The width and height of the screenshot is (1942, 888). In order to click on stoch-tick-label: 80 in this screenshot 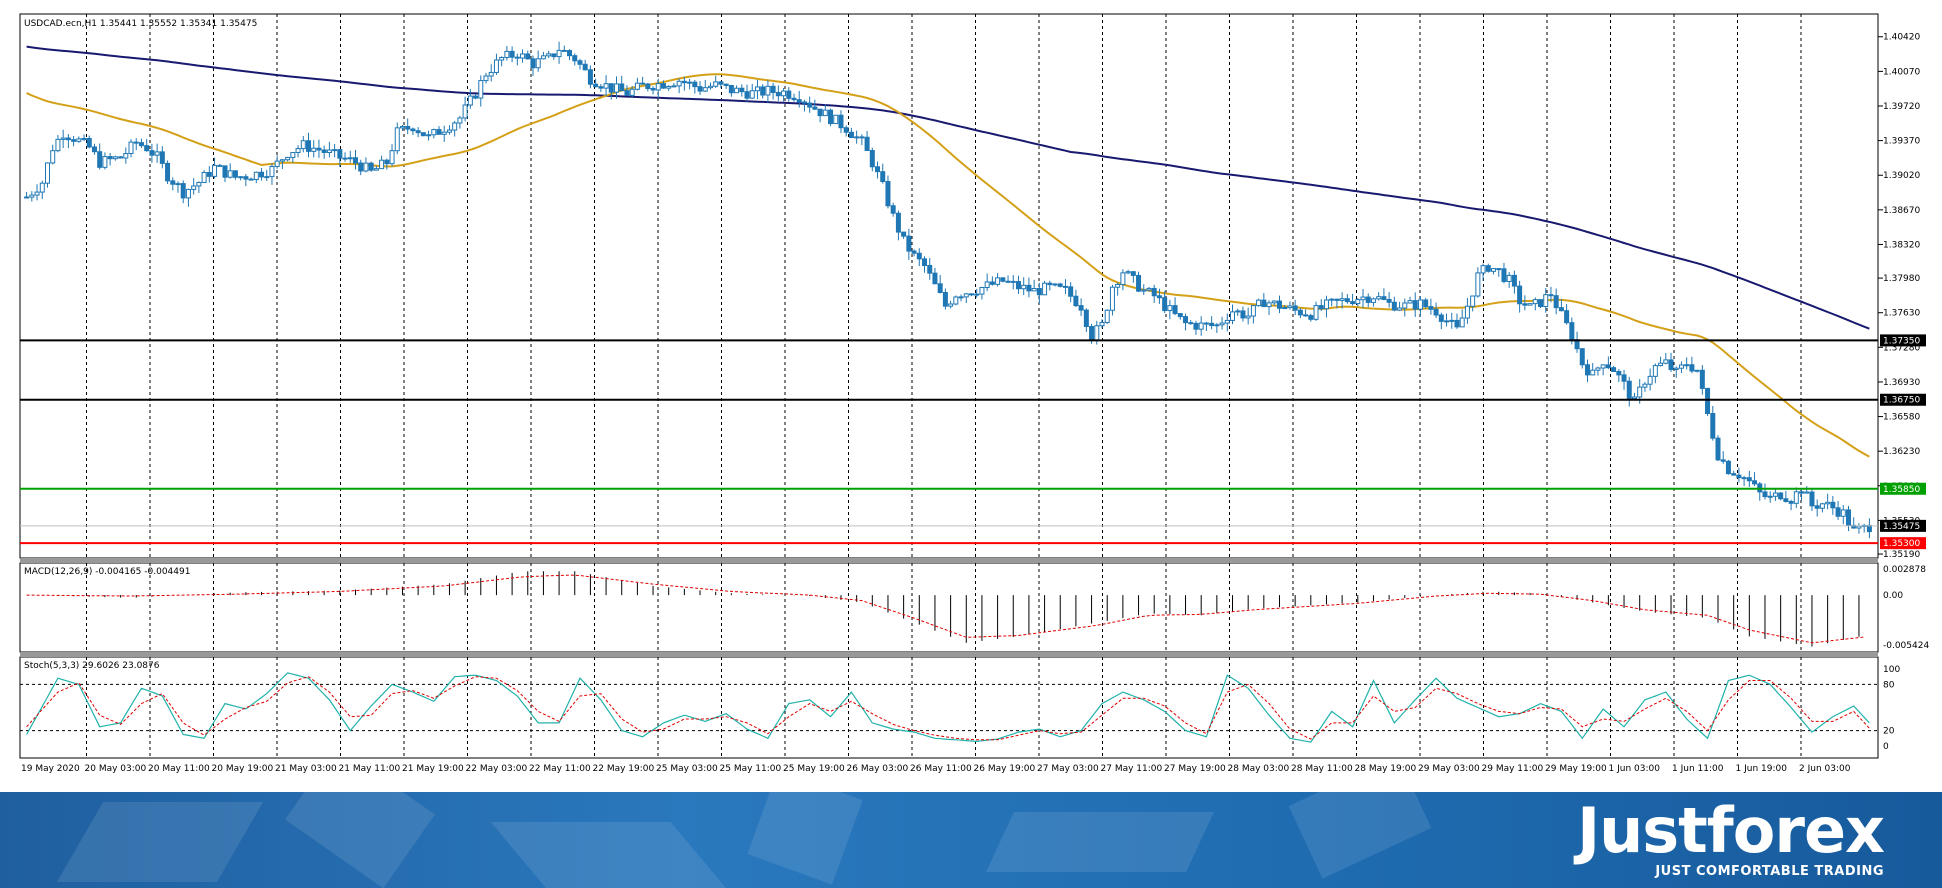, I will do `click(1889, 685)`.